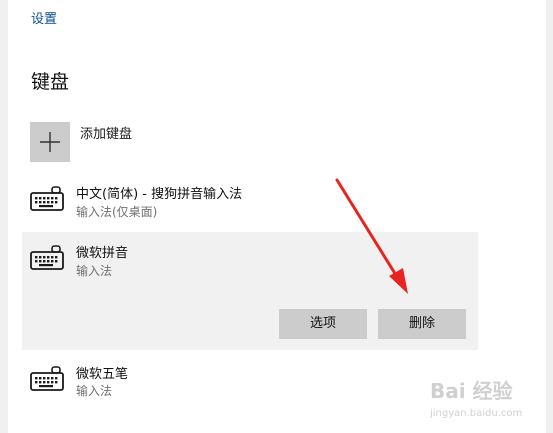 The image size is (553, 433). What do you see at coordinates (323, 324) in the screenshot?
I see `options-button: 选项` at bounding box center [323, 324].